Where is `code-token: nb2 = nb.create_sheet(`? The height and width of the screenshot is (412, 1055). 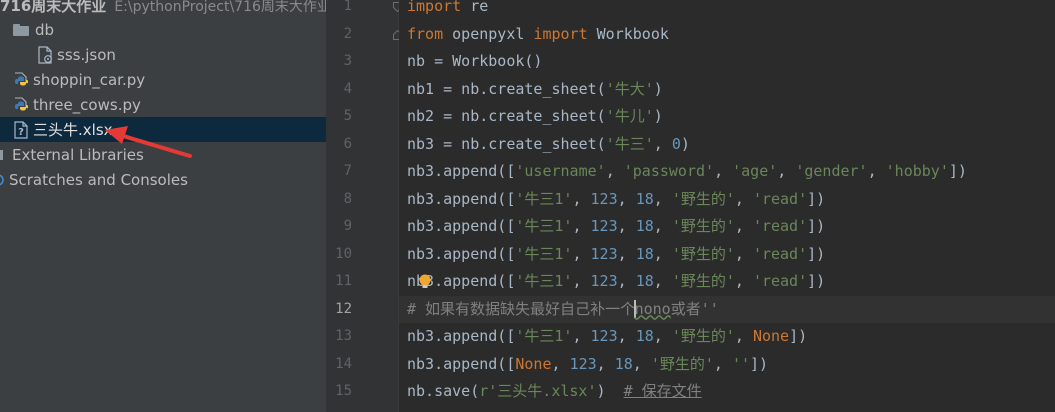 code-token: nb2 = nb.create_sheet( is located at coordinates (506, 116).